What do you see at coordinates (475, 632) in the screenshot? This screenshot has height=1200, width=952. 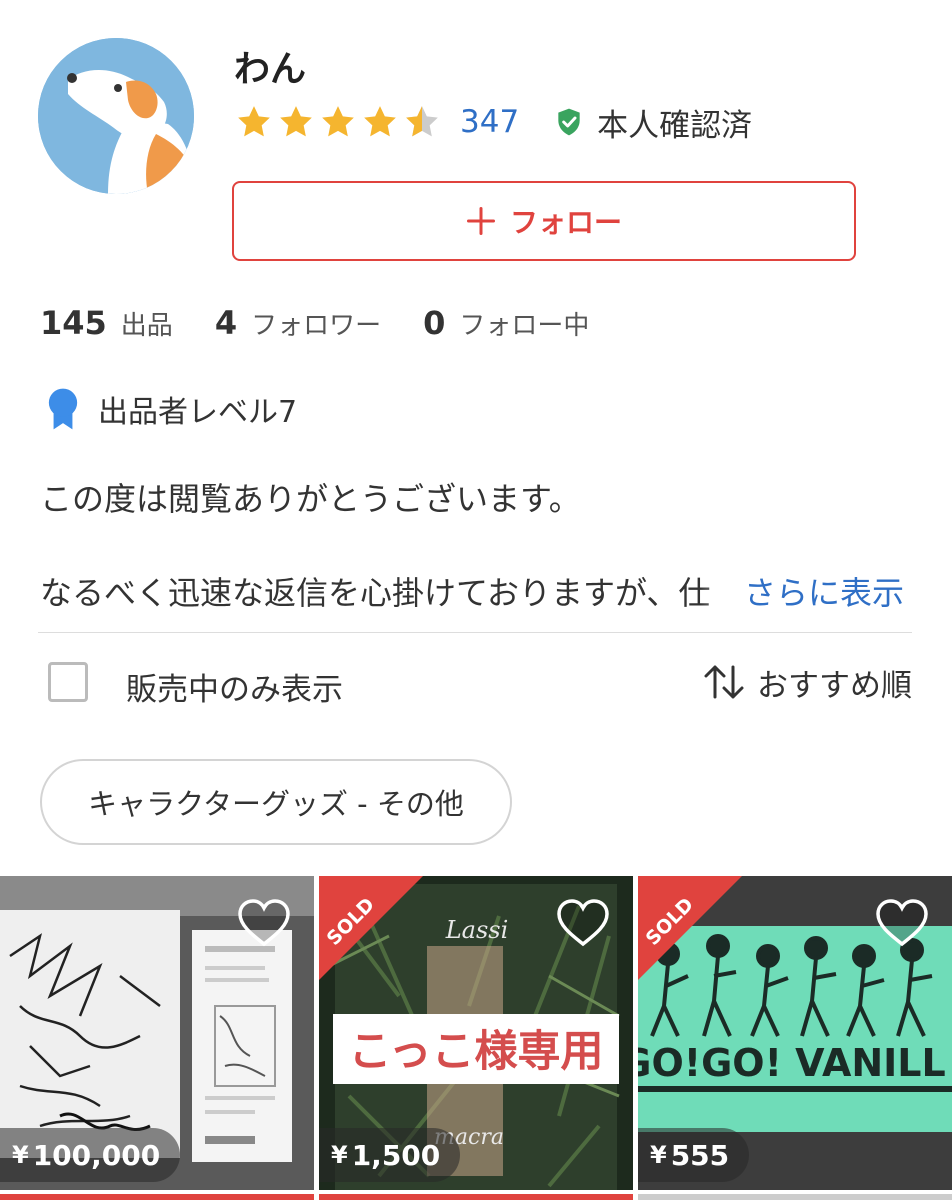 I see `divider` at bounding box center [475, 632].